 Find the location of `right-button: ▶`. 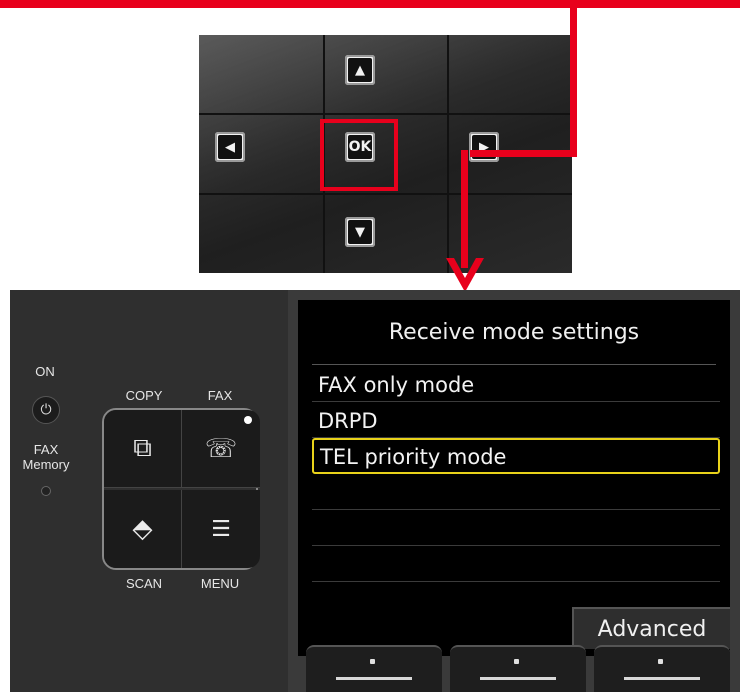

right-button: ▶ is located at coordinates (484, 147).